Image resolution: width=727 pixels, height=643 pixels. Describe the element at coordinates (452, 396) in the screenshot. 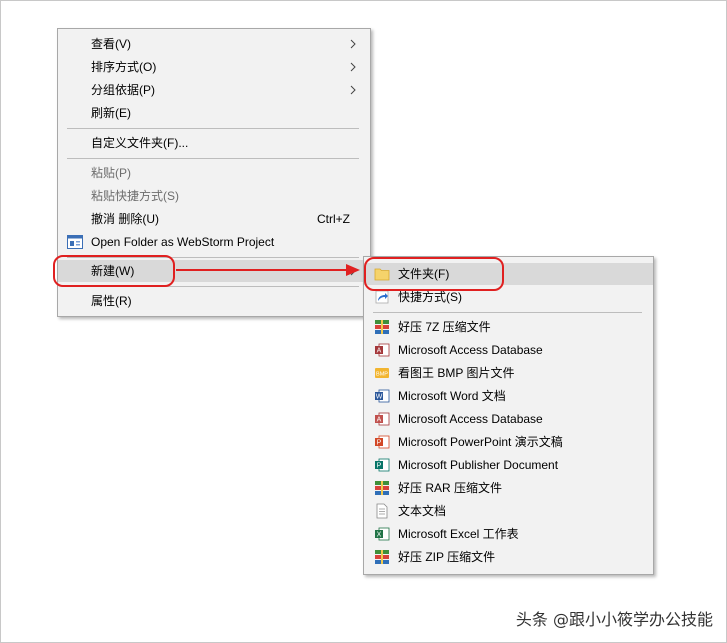

I see `submenu-item-label: Microsoft Word 文档` at that location.